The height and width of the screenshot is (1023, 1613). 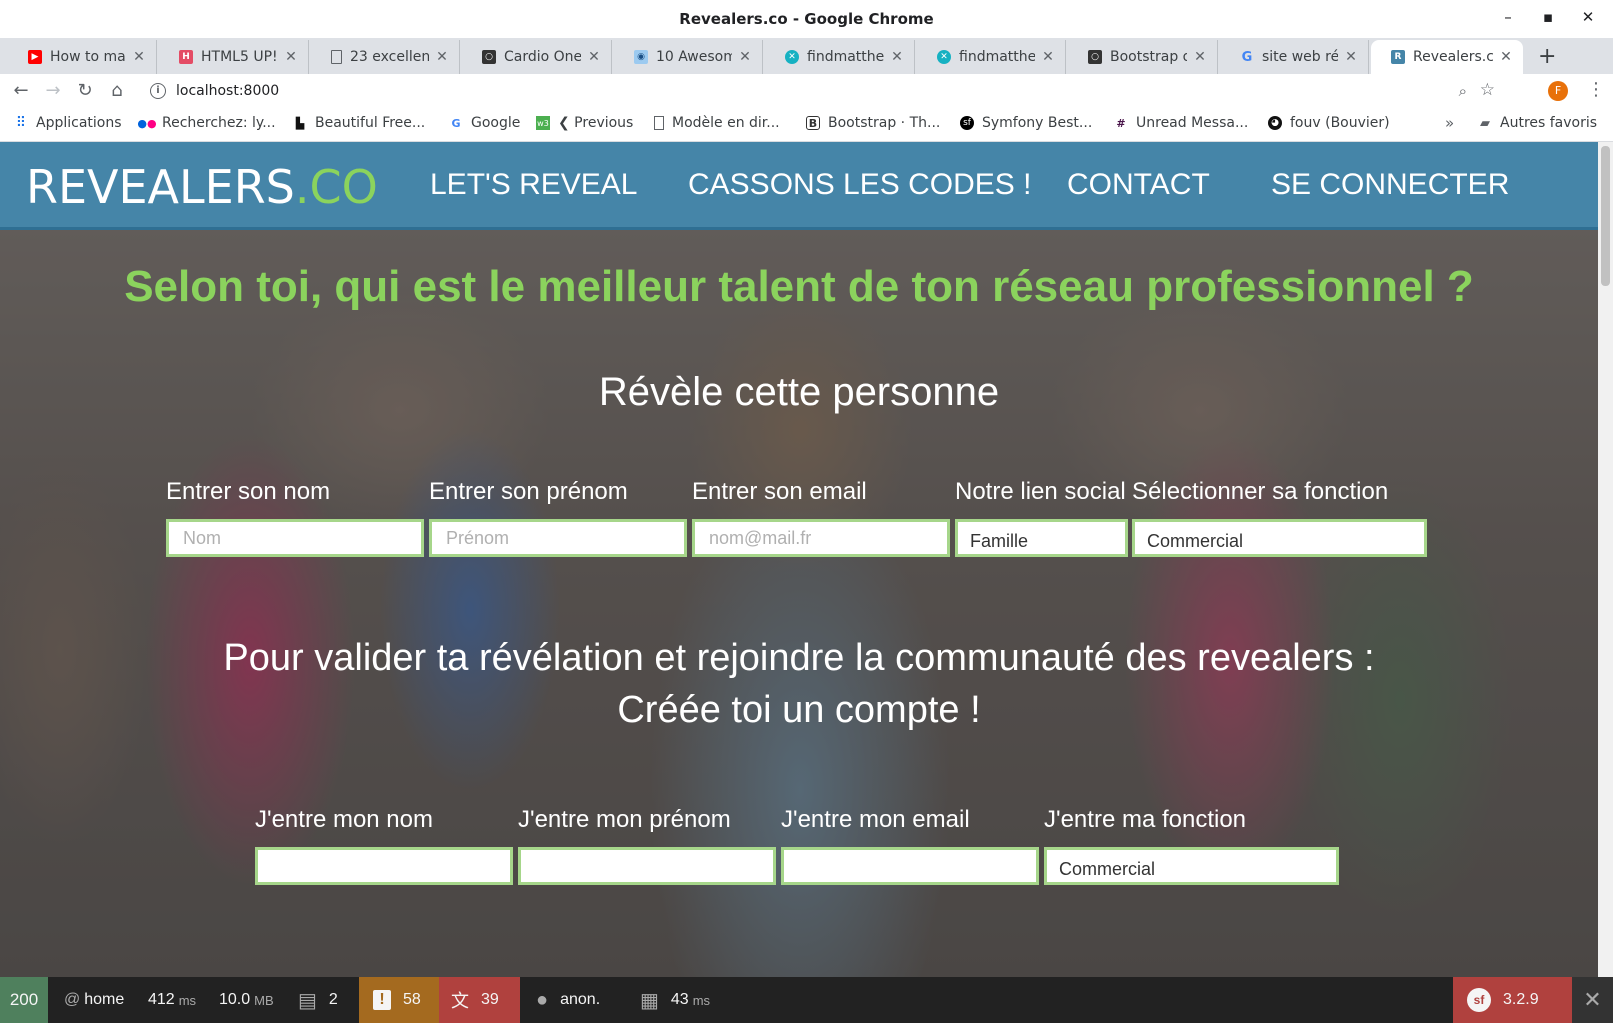 What do you see at coordinates (227, 91) in the screenshot?
I see `url-text: localhost:8000` at bounding box center [227, 91].